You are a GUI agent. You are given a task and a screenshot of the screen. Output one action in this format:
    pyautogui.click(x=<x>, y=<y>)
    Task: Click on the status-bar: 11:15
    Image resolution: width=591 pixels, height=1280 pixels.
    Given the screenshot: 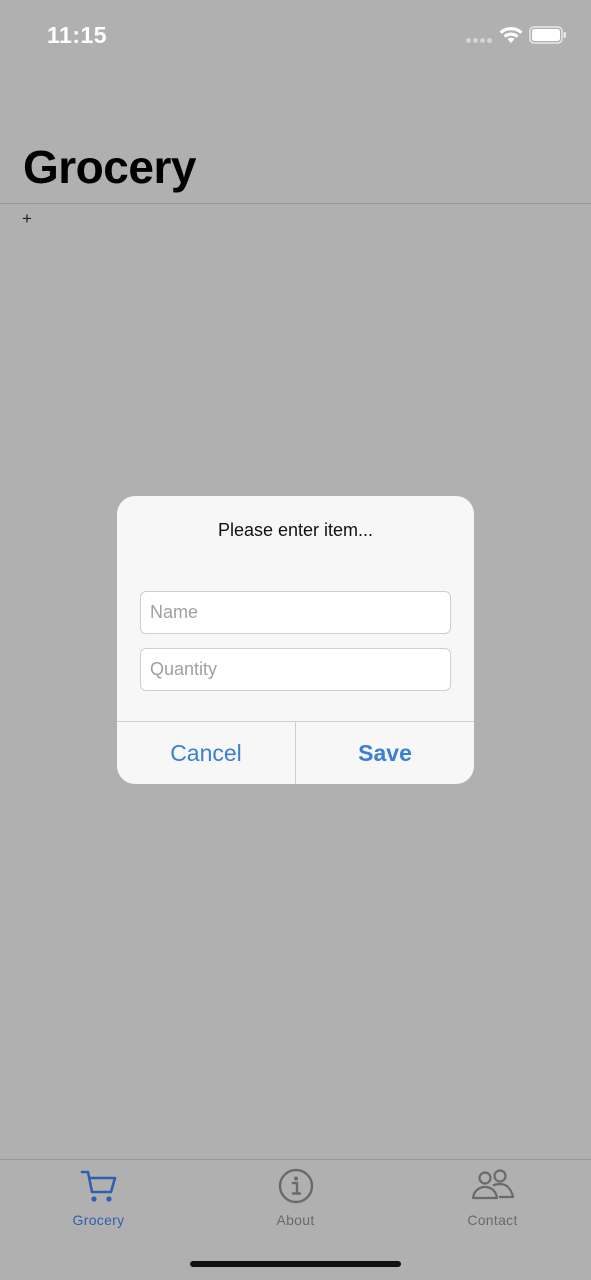 What is the action you would take?
    pyautogui.click(x=295, y=35)
    